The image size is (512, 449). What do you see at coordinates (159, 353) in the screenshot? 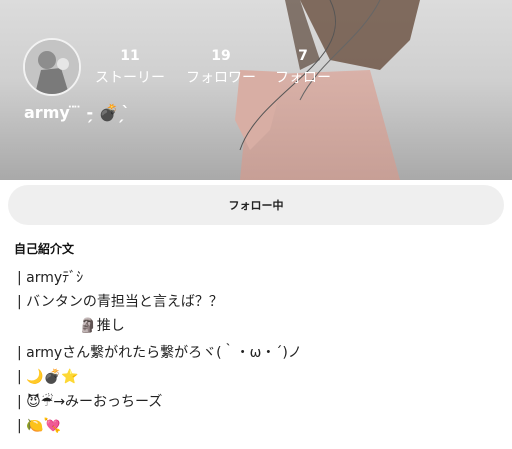
I see `bio-line: | armyさん繋がれたら繋がろヾ(｀・ω・´)ノ` at bounding box center [159, 353].